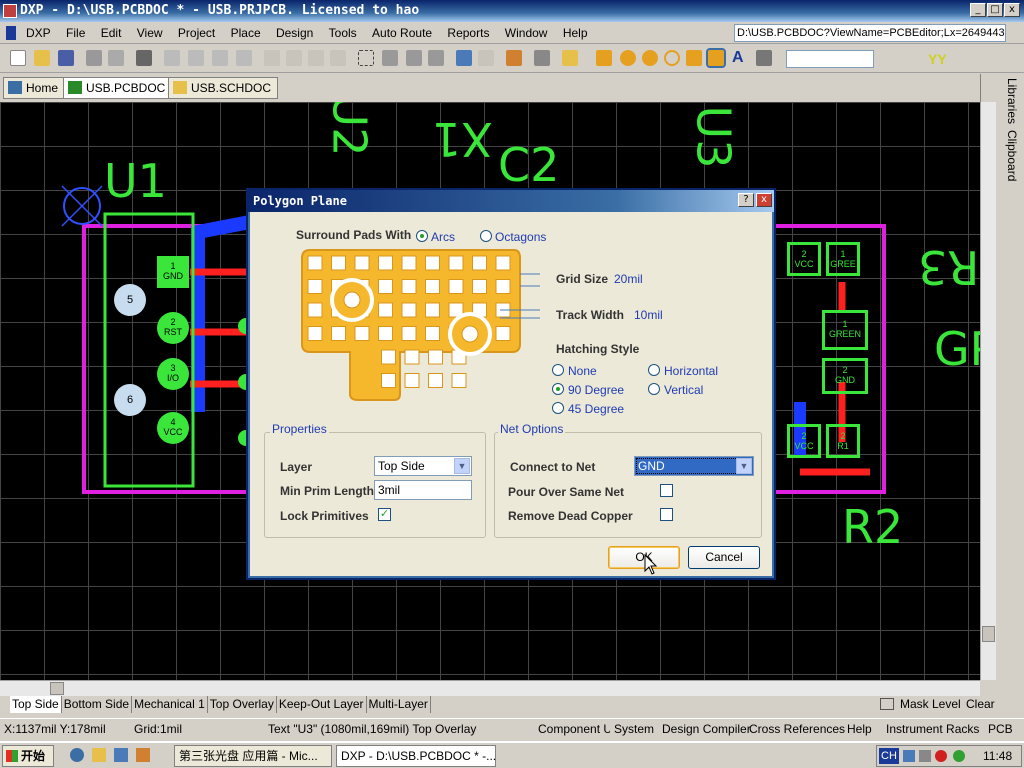  Describe the element at coordinates (97, 704) in the screenshot. I see `layer-tab-bottom-side: Bottom Side` at that location.